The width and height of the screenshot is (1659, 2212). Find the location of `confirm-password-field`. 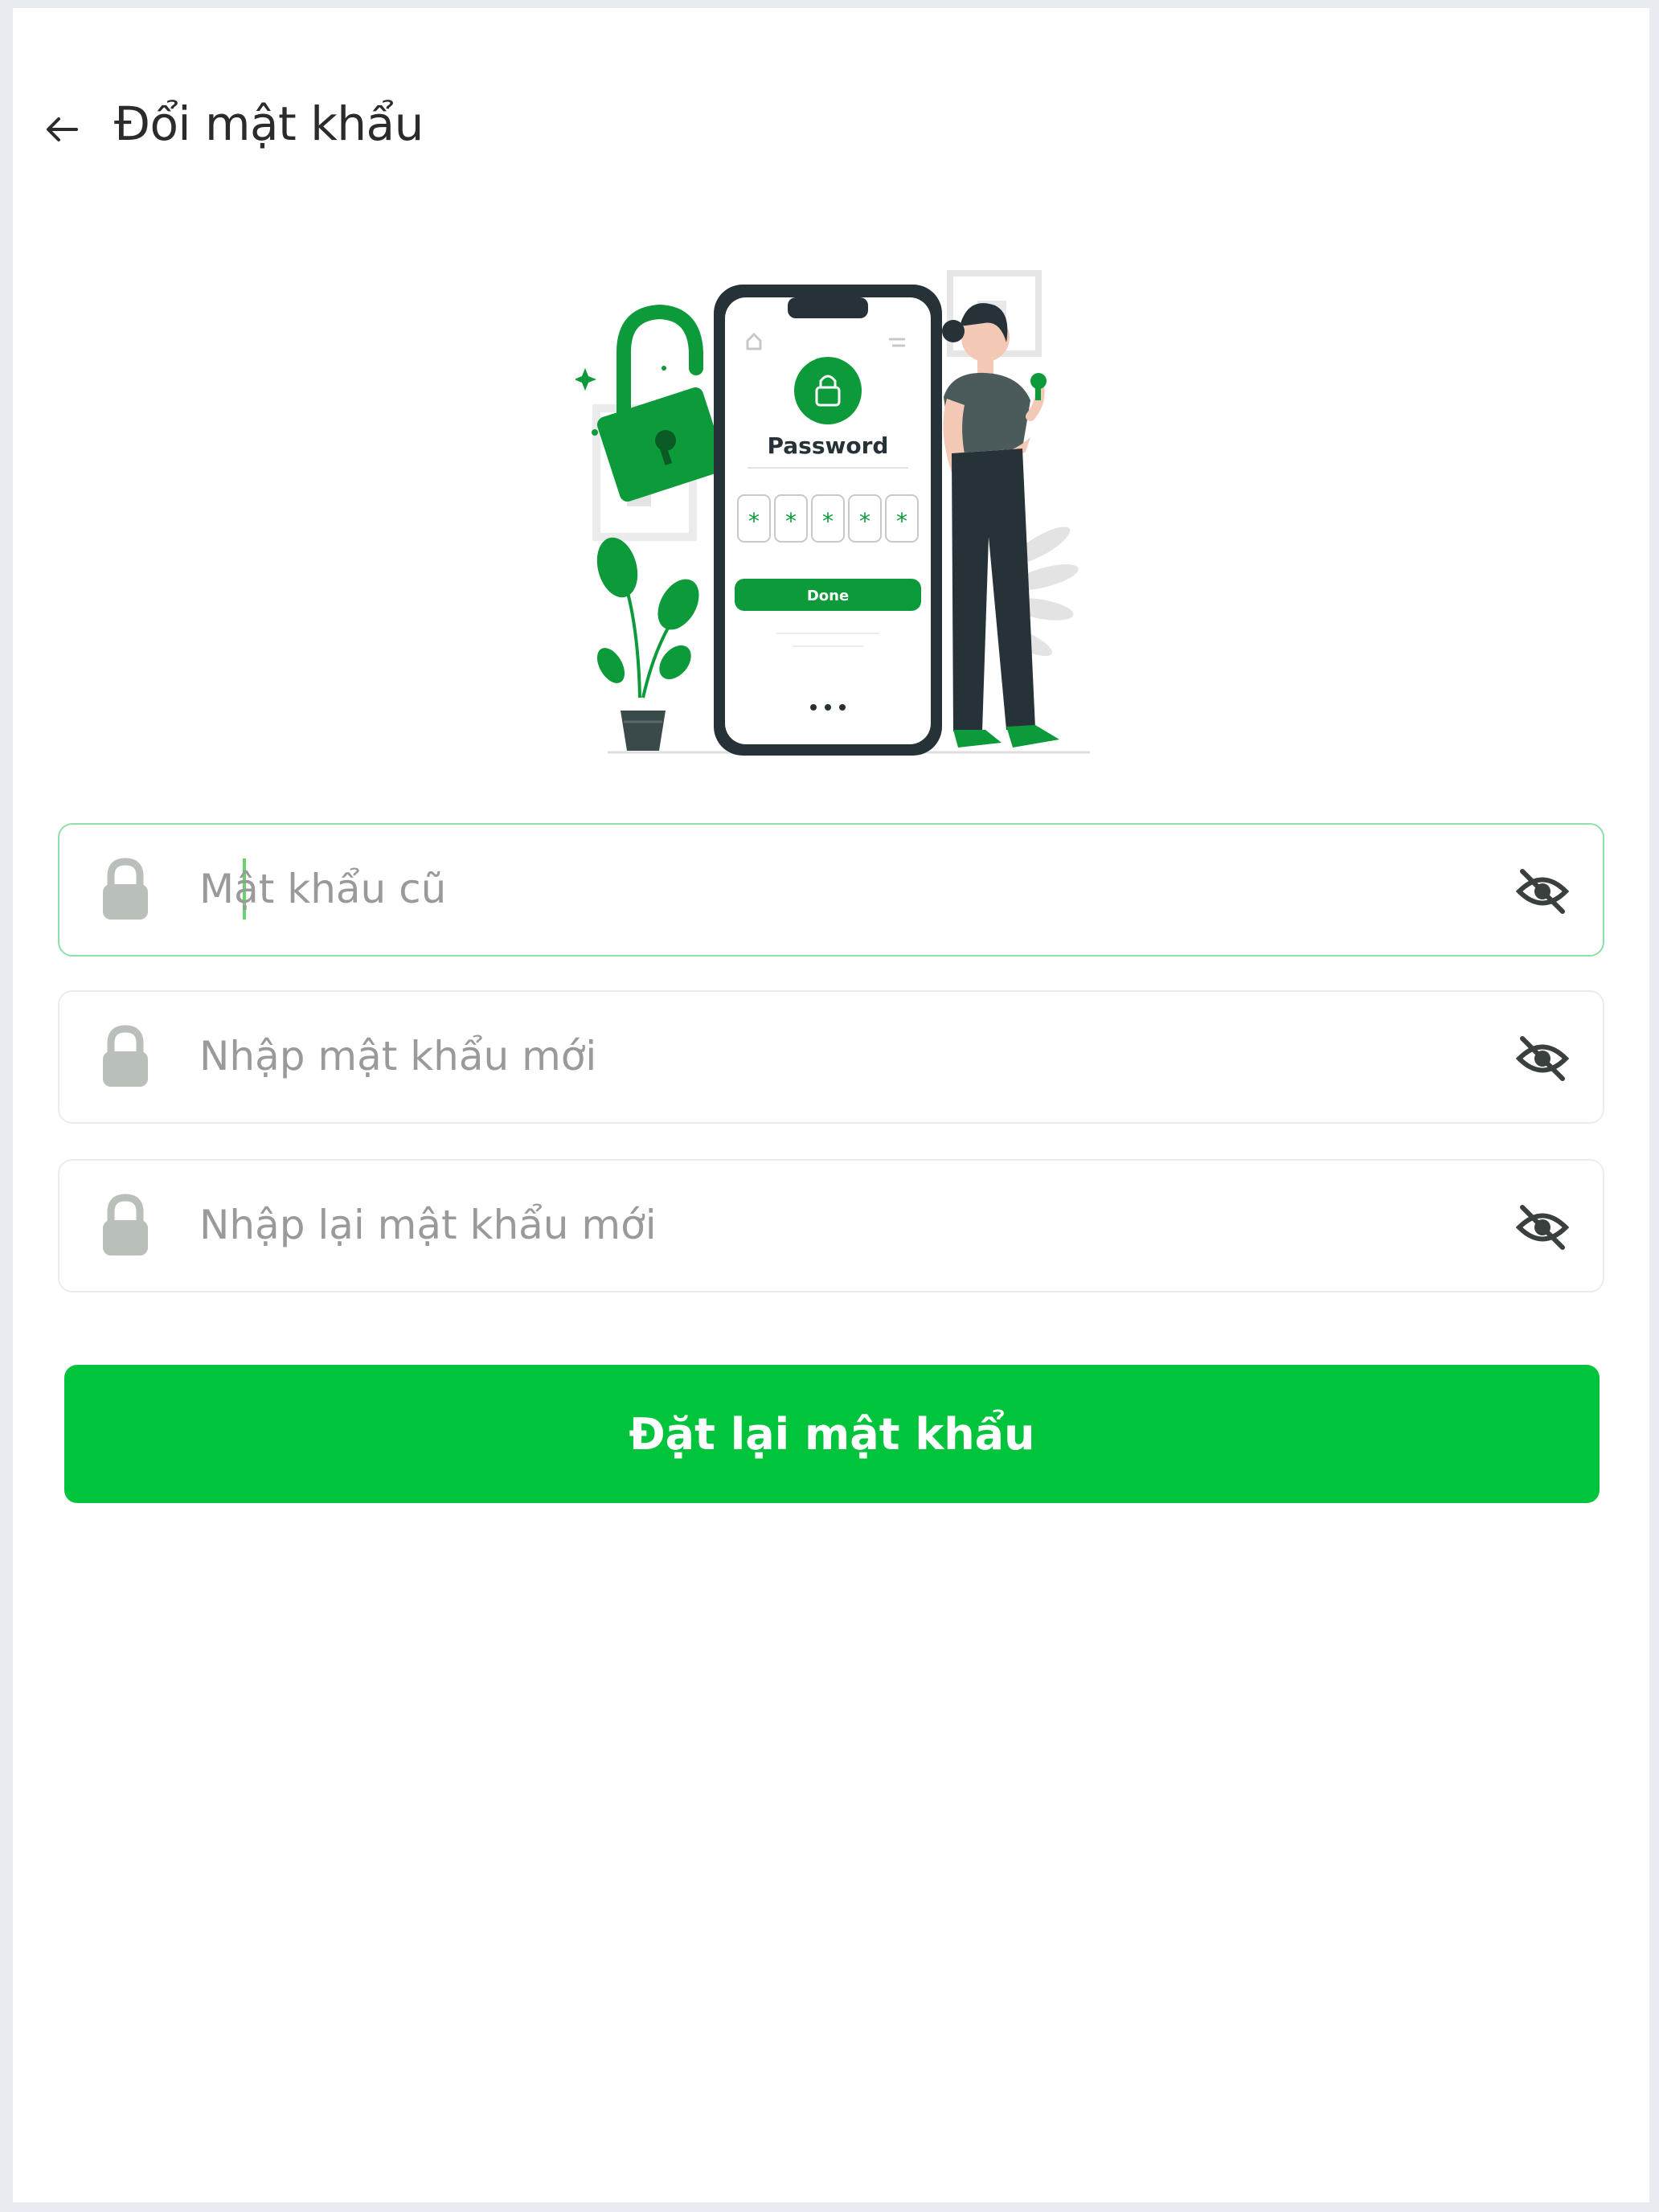

confirm-password-field is located at coordinates (831, 1225).